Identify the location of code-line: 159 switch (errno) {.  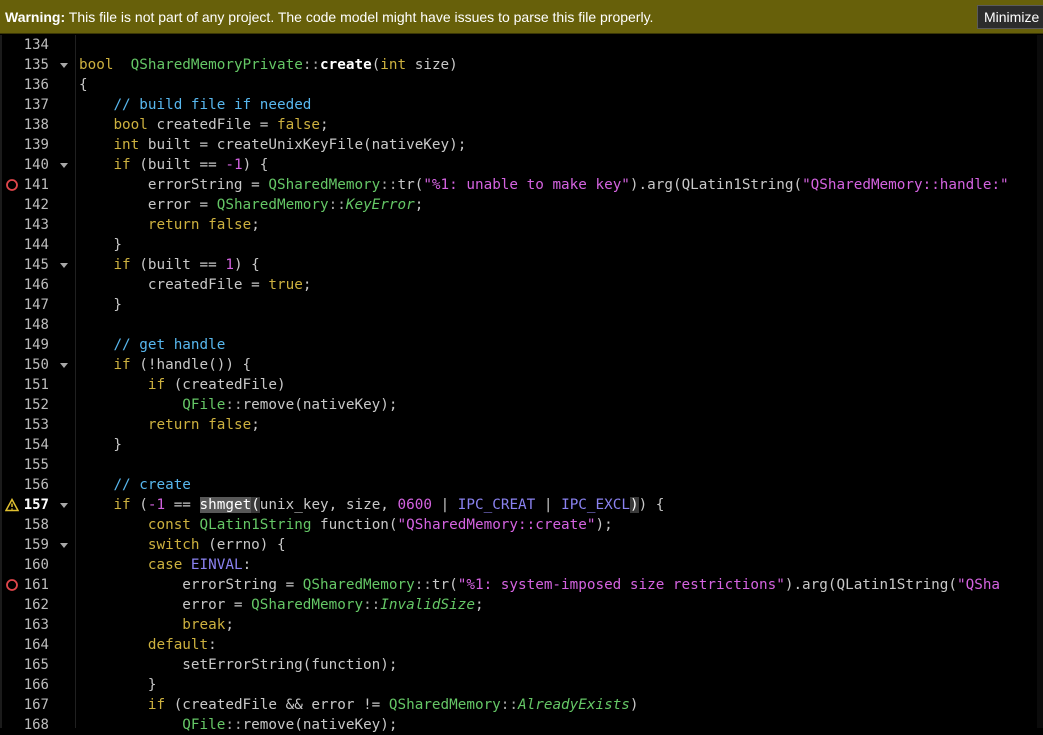
(521, 545).